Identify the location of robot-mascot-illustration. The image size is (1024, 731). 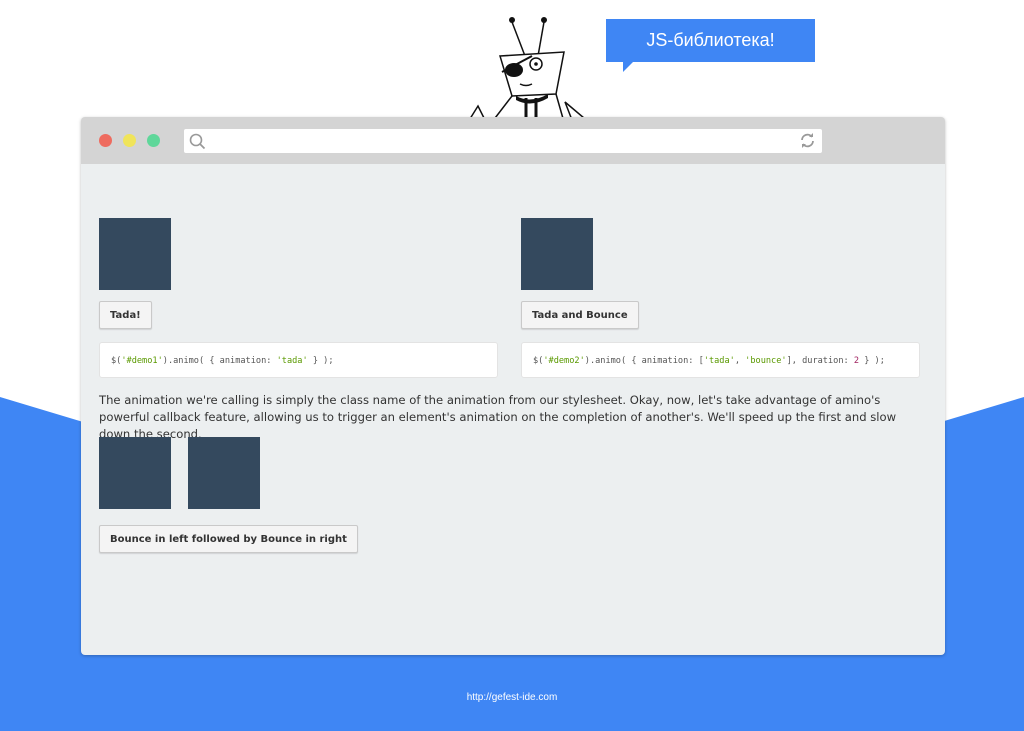
(526, 70).